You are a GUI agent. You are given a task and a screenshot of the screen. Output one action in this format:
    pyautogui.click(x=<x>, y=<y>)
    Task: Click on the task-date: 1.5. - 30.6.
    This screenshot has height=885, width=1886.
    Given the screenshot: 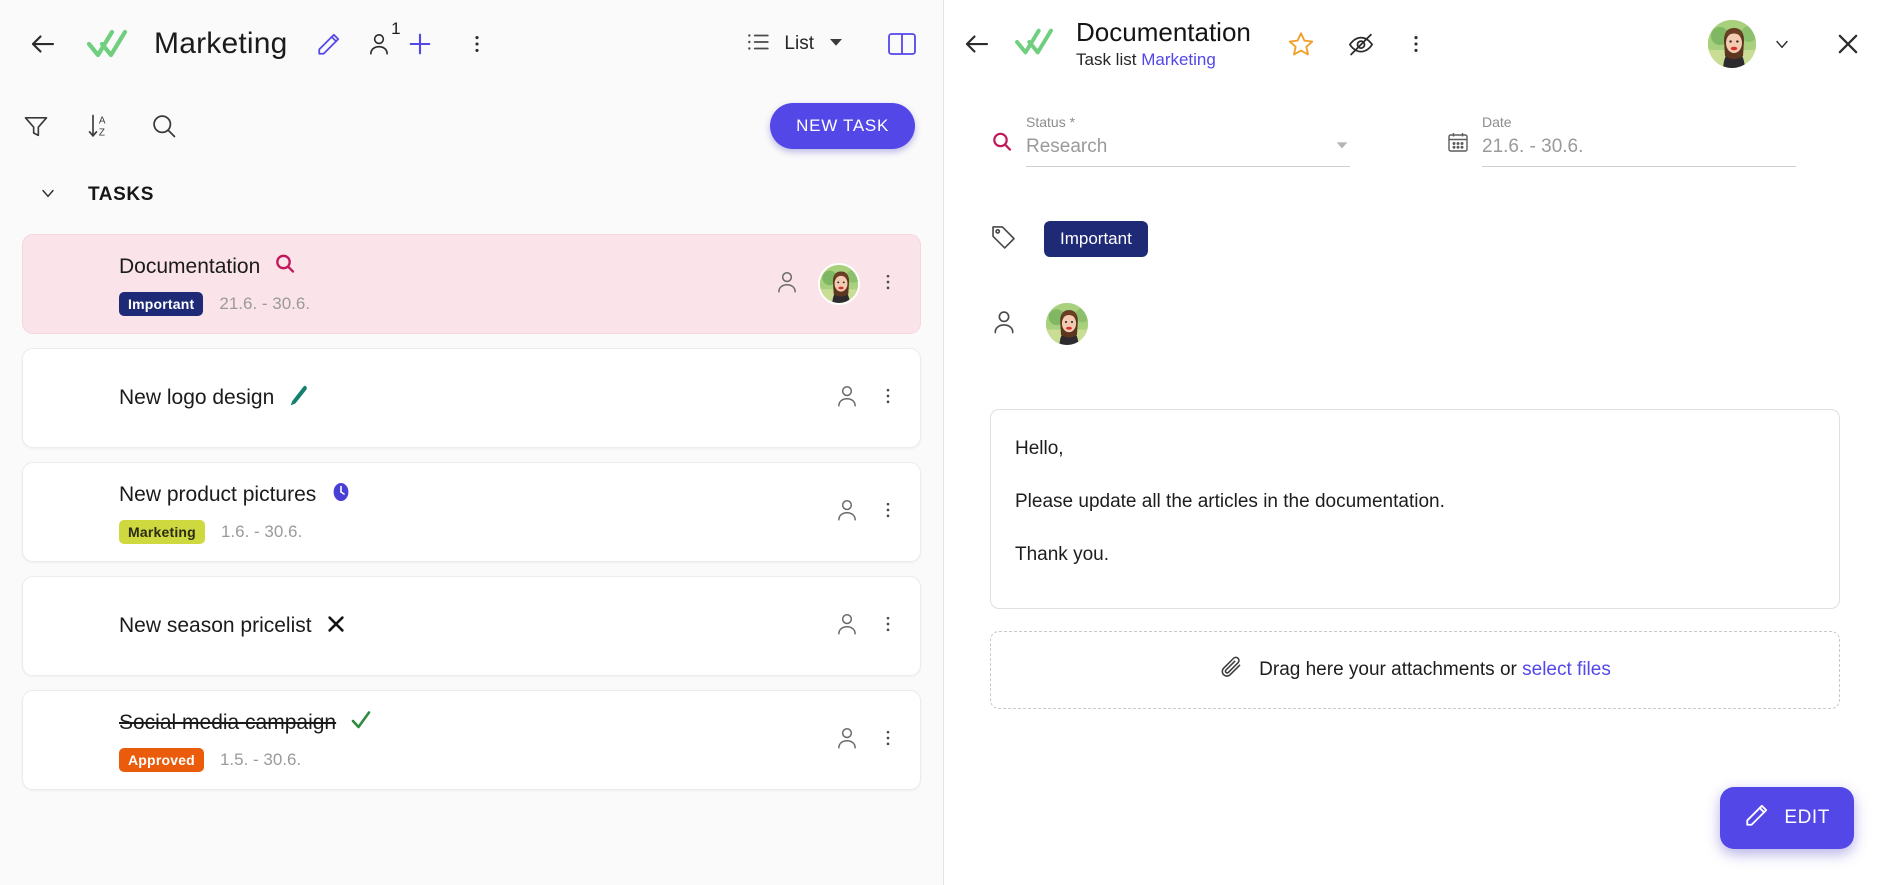 What is the action you would take?
    pyautogui.click(x=260, y=759)
    